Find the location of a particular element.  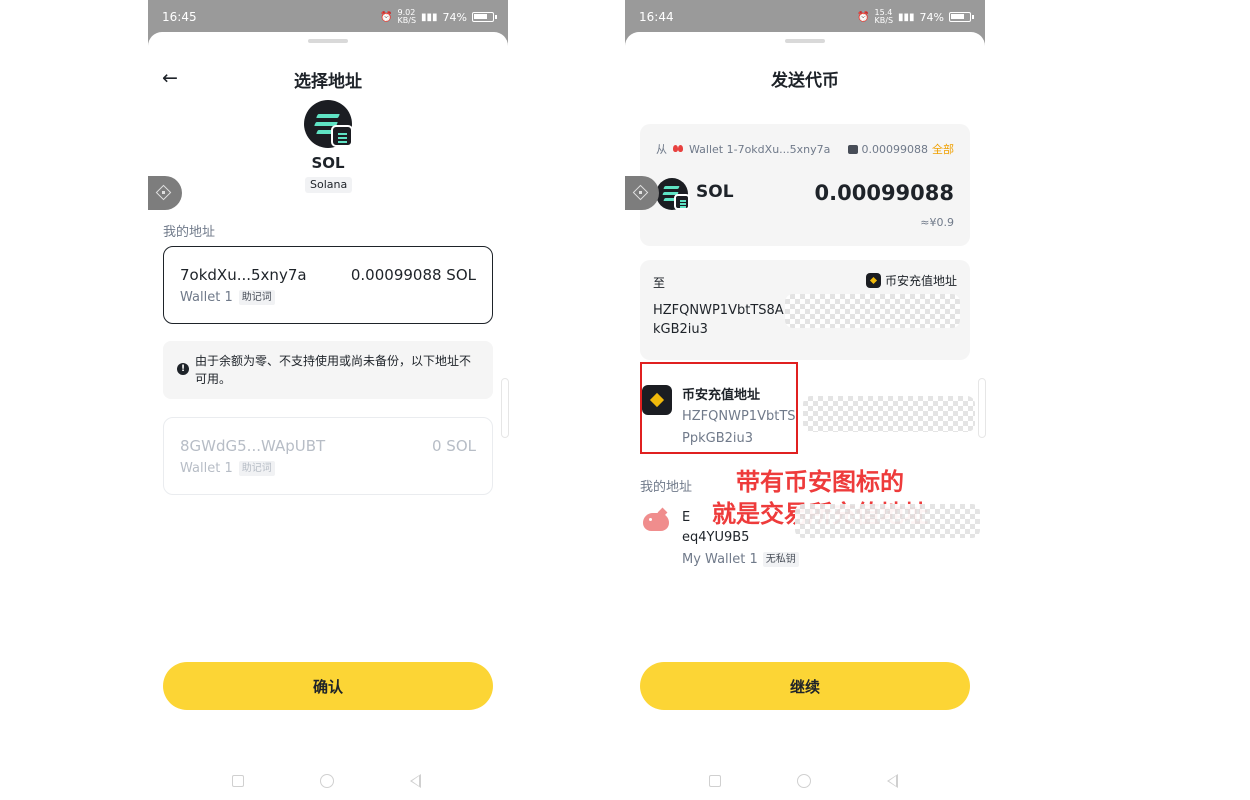

no-private-key-tag: 无私钥 is located at coordinates (780, 559).